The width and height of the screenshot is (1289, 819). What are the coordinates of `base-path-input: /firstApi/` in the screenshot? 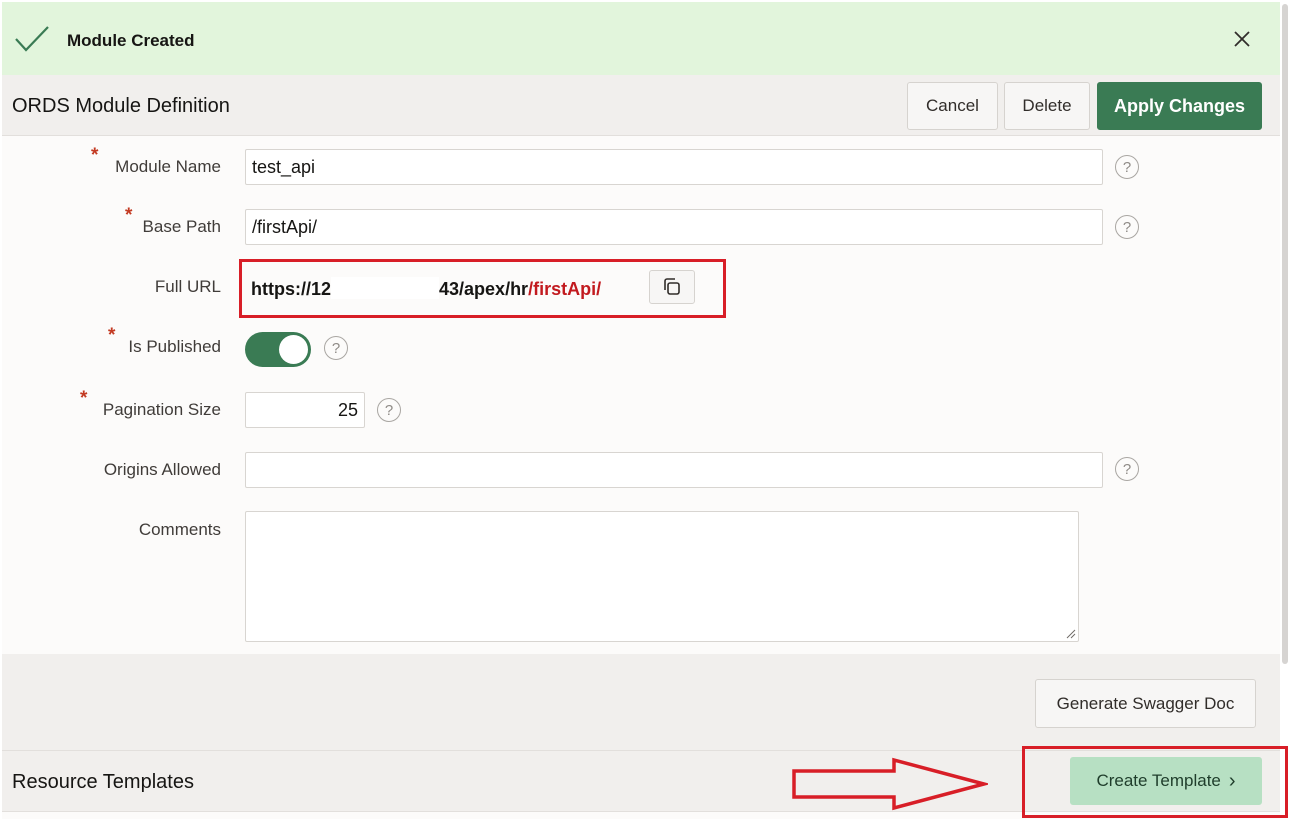 It's located at (674, 227).